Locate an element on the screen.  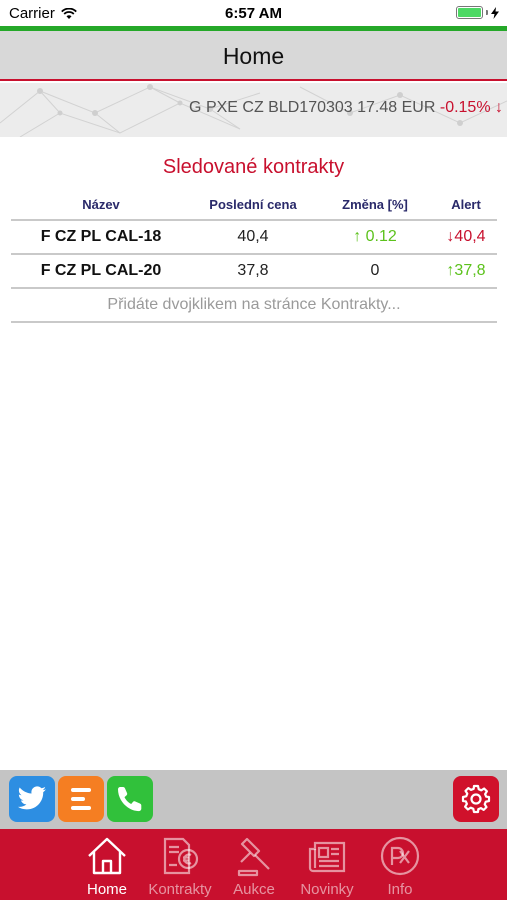
price-ticker: G PXE CZ BLD170303 17.48 EUR -0.15% ↓ is located at coordinates (253, 110).